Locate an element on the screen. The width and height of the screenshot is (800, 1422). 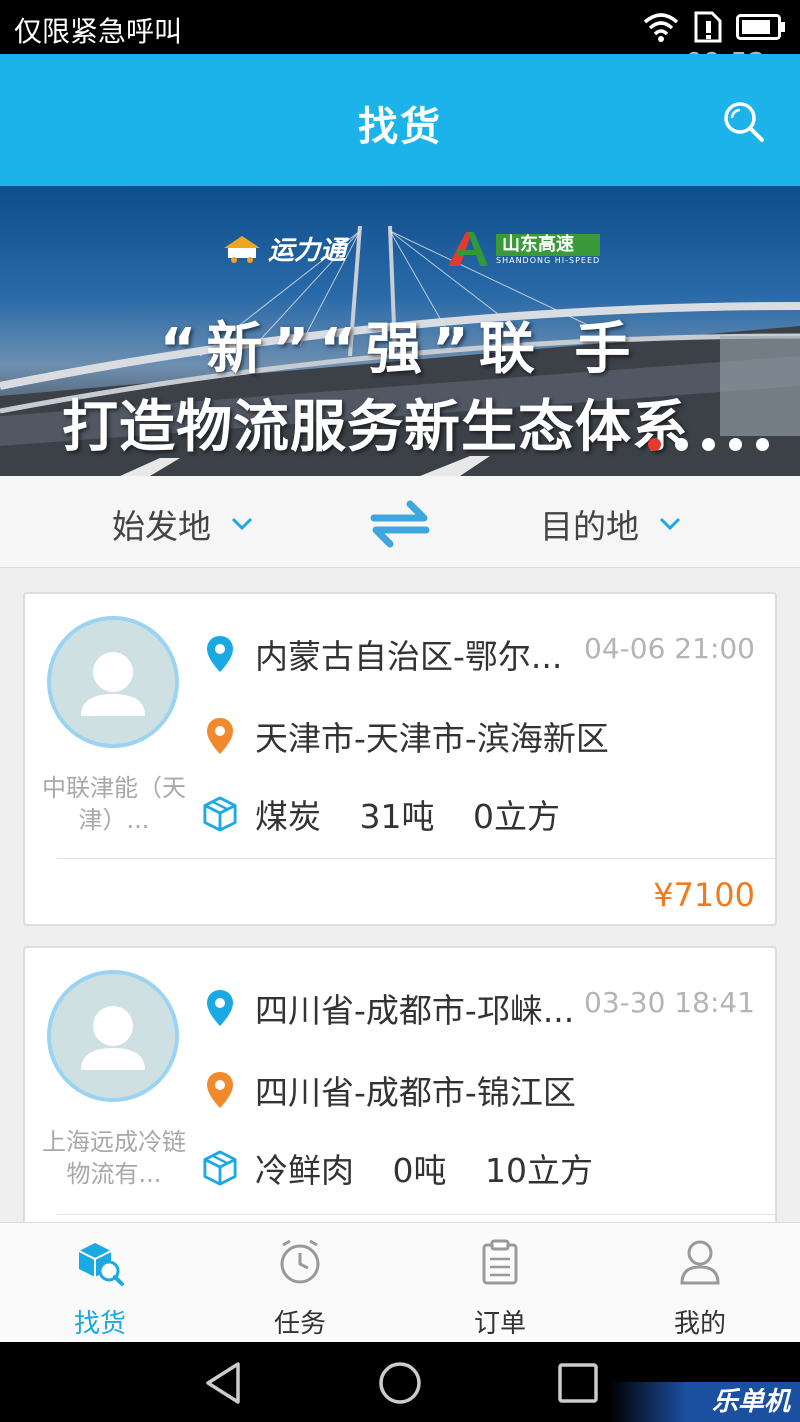
truck-logo-icon is located at coordinates (242, 249).